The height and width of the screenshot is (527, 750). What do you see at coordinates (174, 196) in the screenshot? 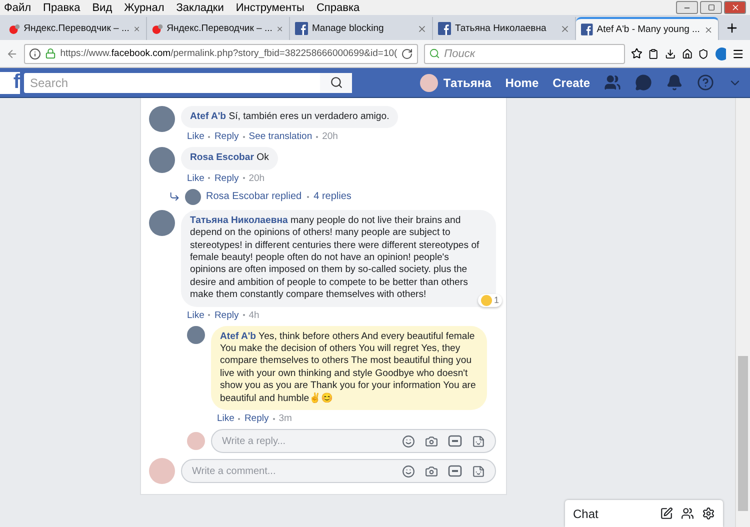
I see `reply-arrow-icon` at bounding box center [174, 196].